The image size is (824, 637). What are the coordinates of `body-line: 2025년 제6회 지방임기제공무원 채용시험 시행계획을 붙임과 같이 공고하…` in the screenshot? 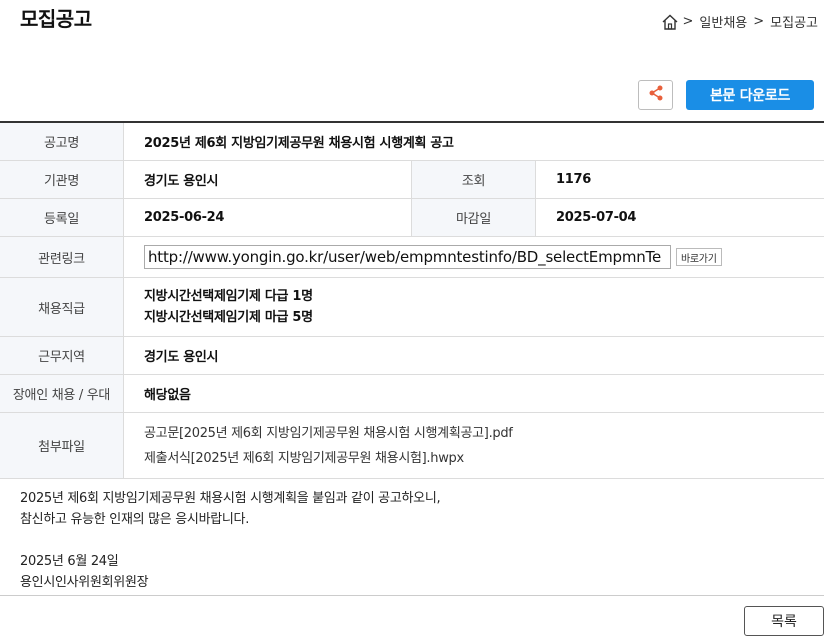 It's located at (230, 498).